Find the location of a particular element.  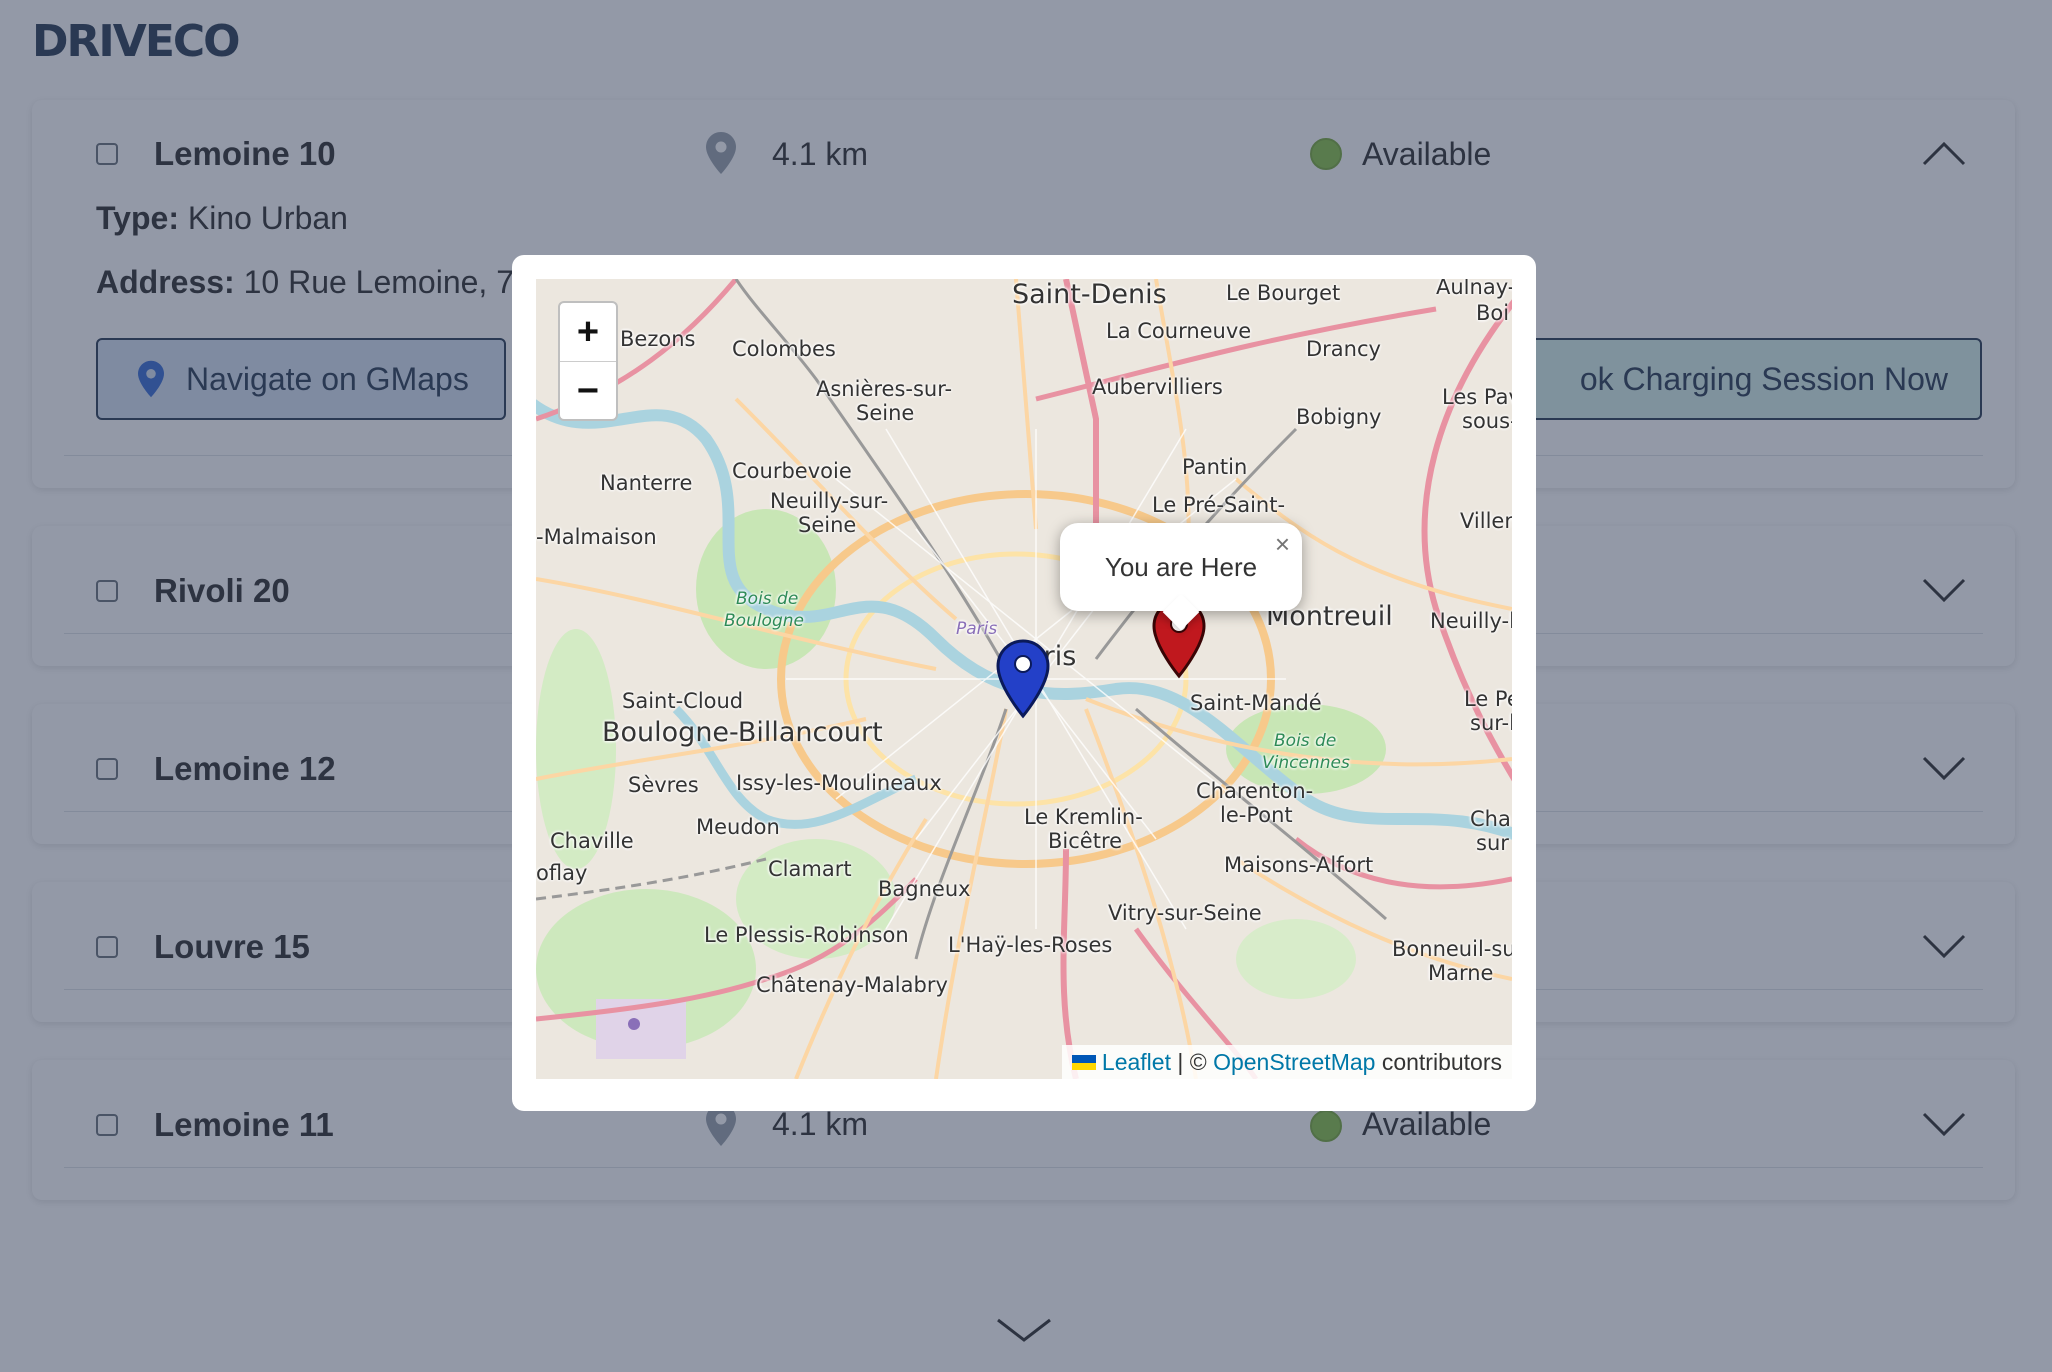

map-label: Marne is located at coordinates (1461, 973).